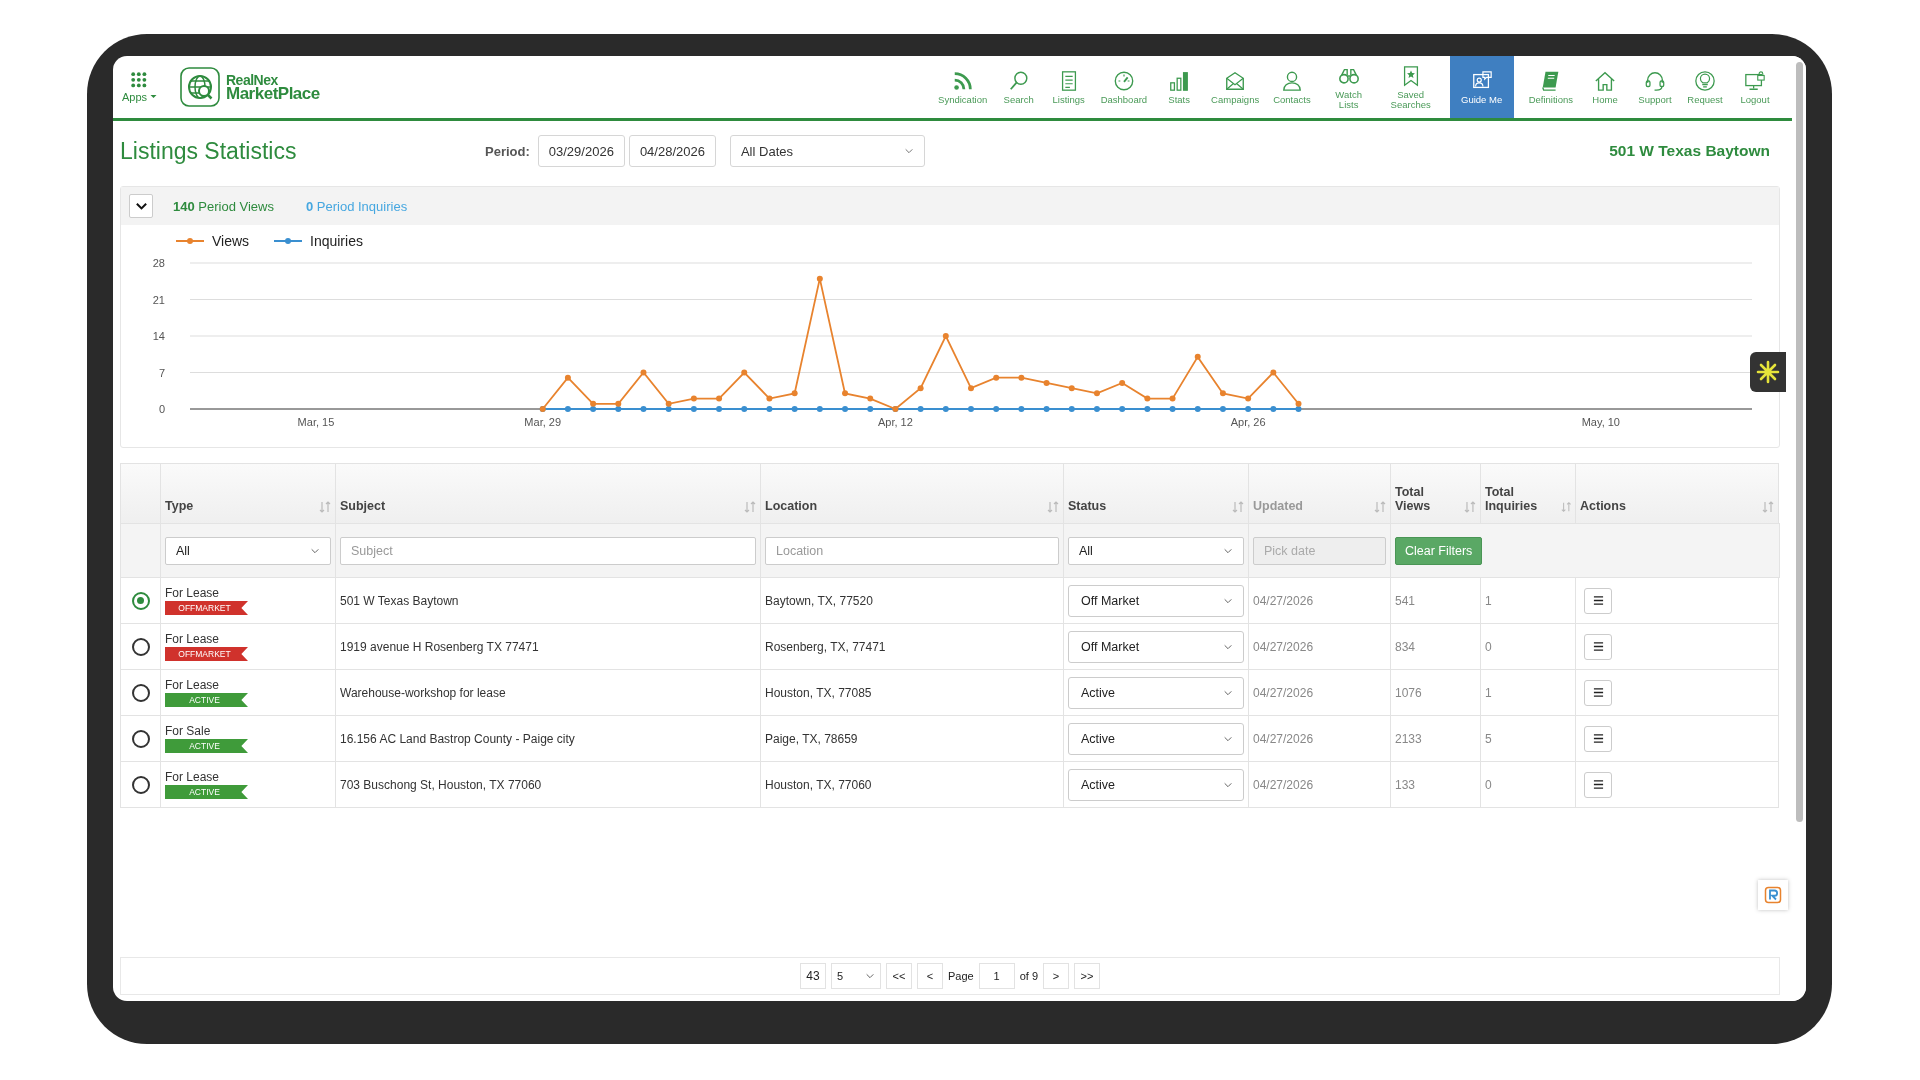  Describe the element at coordinates (1235, 87) in the screenshot. I see `nav-item: Campaigns` at that location.